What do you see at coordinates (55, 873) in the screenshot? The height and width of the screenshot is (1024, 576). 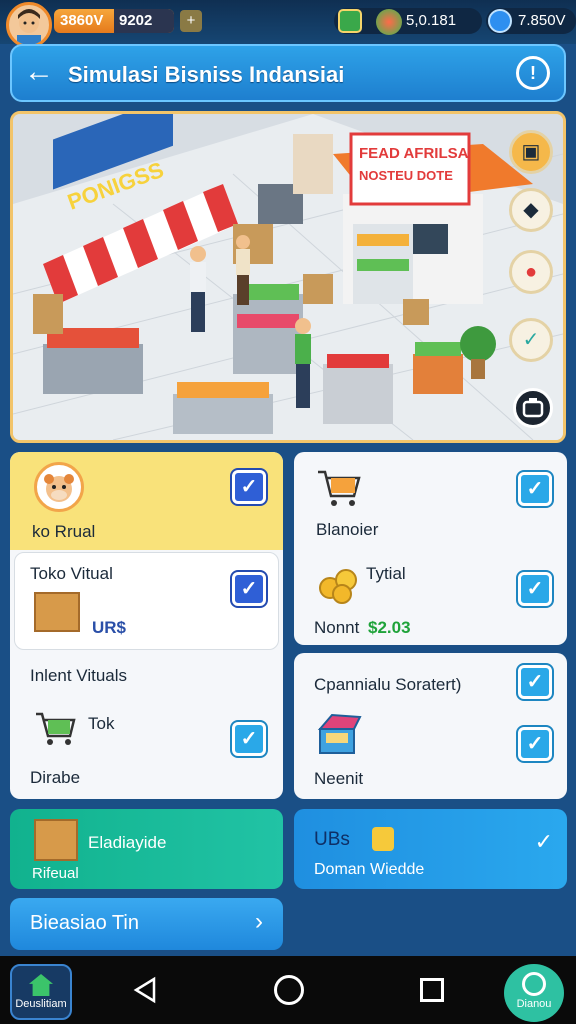 I see `eladiayide-sub: Rifeual` at bounding box center [55, 873].